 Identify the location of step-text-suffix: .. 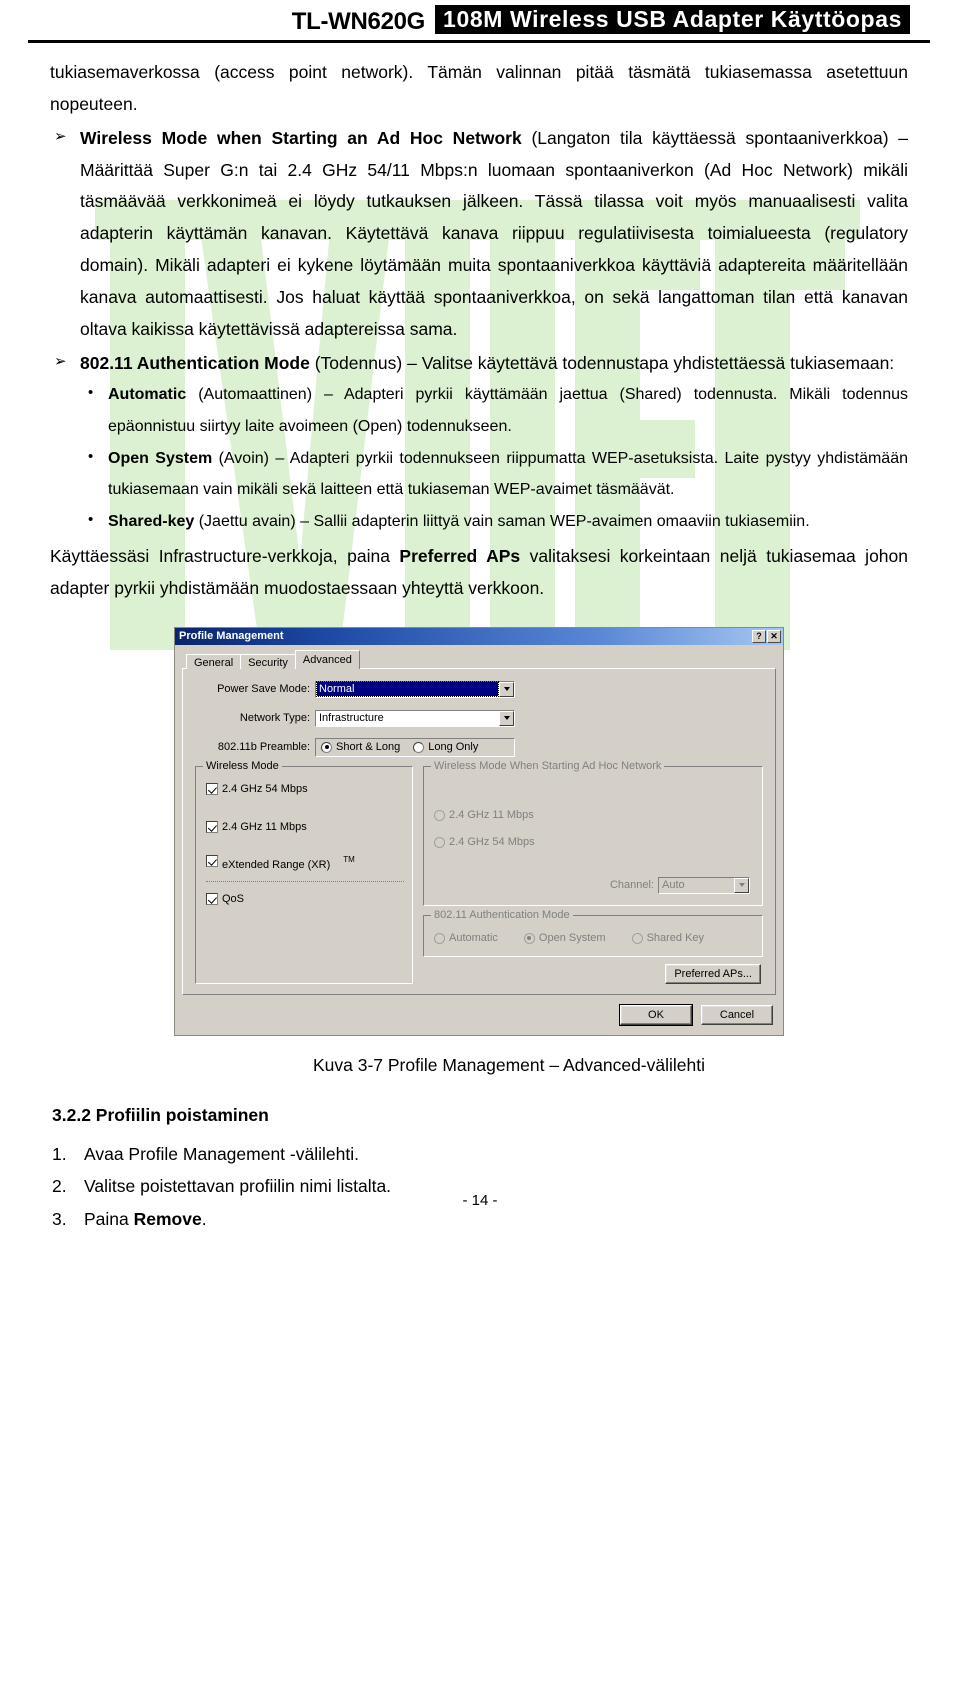
(204, 1218).